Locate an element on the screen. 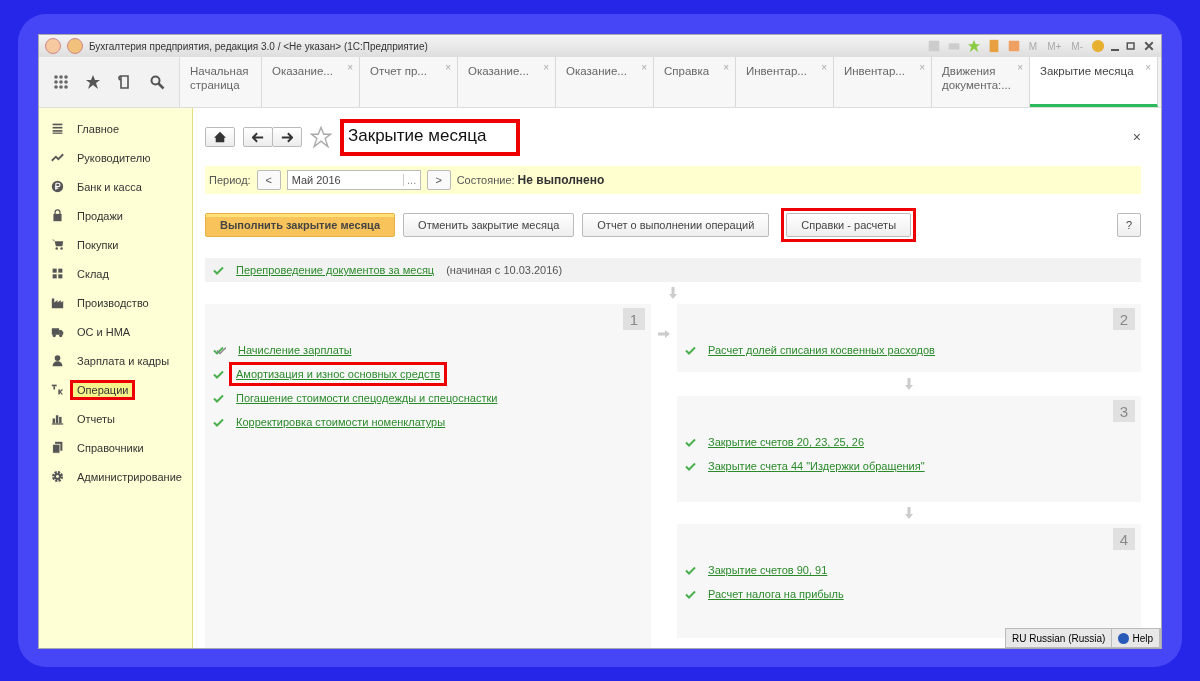 This screenshot has height=681, width=1200. tab: Начальная страница is located at coordinates (221, 82).